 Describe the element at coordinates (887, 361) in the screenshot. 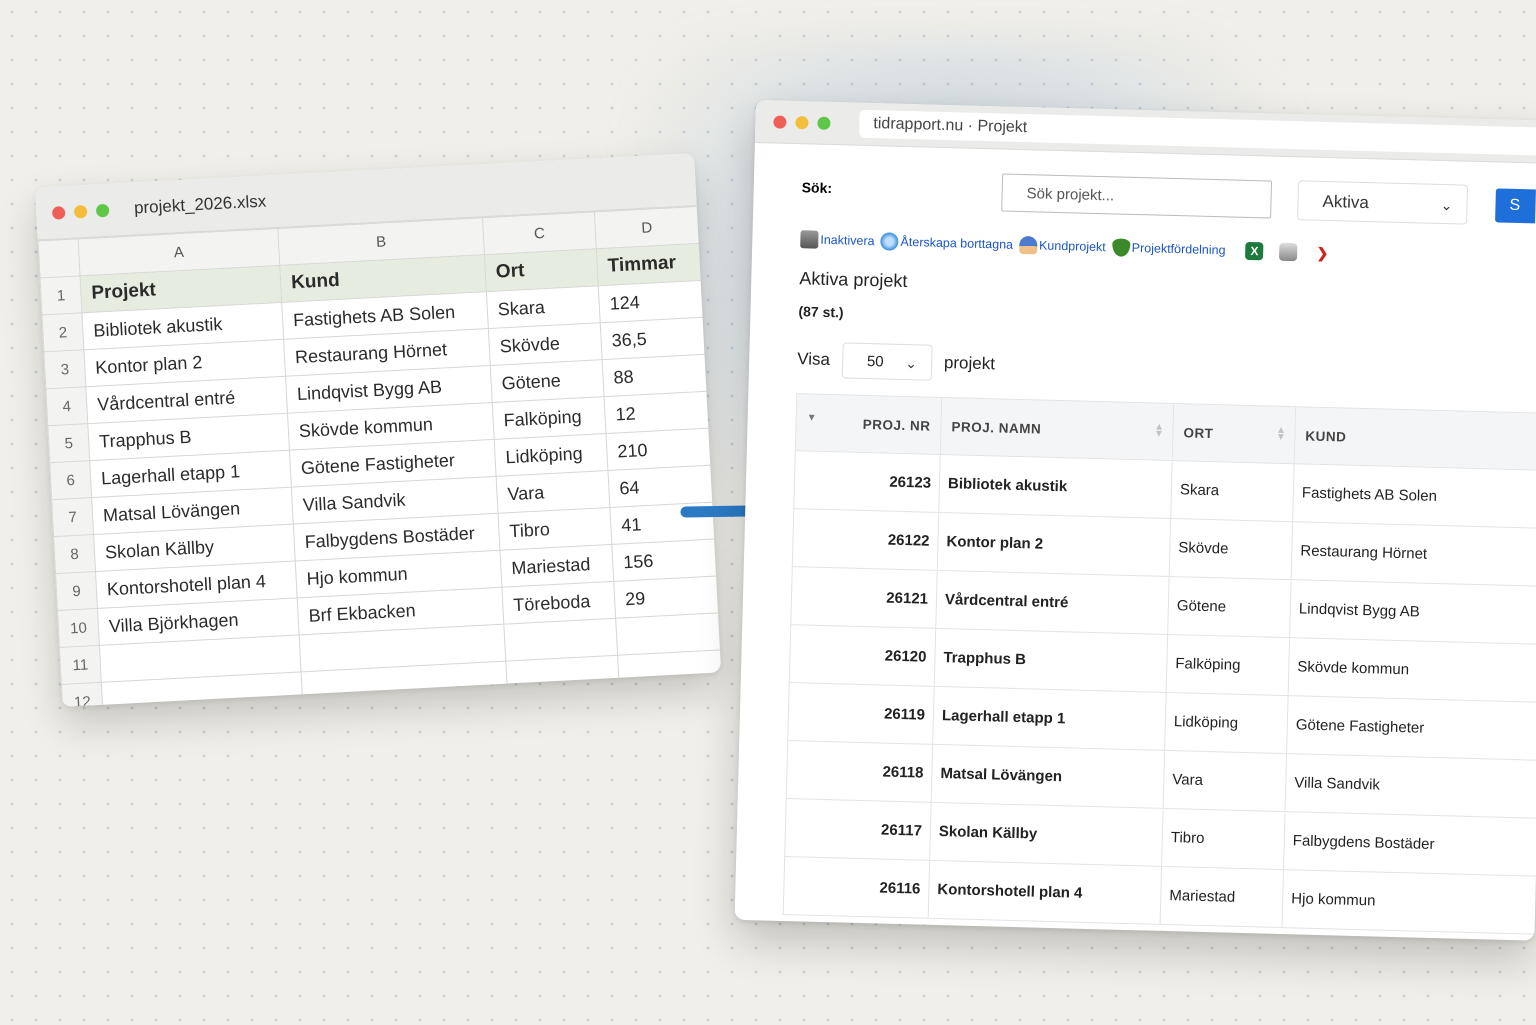

I see `page-size-select: 50 ⌄` at that location.